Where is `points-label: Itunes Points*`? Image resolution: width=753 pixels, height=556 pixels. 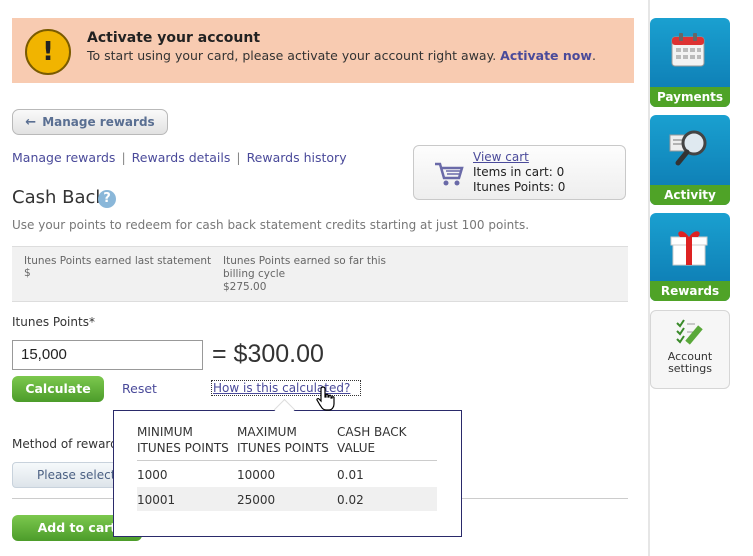 points-label: Itunes Points* is located at coordinates (53, 322).